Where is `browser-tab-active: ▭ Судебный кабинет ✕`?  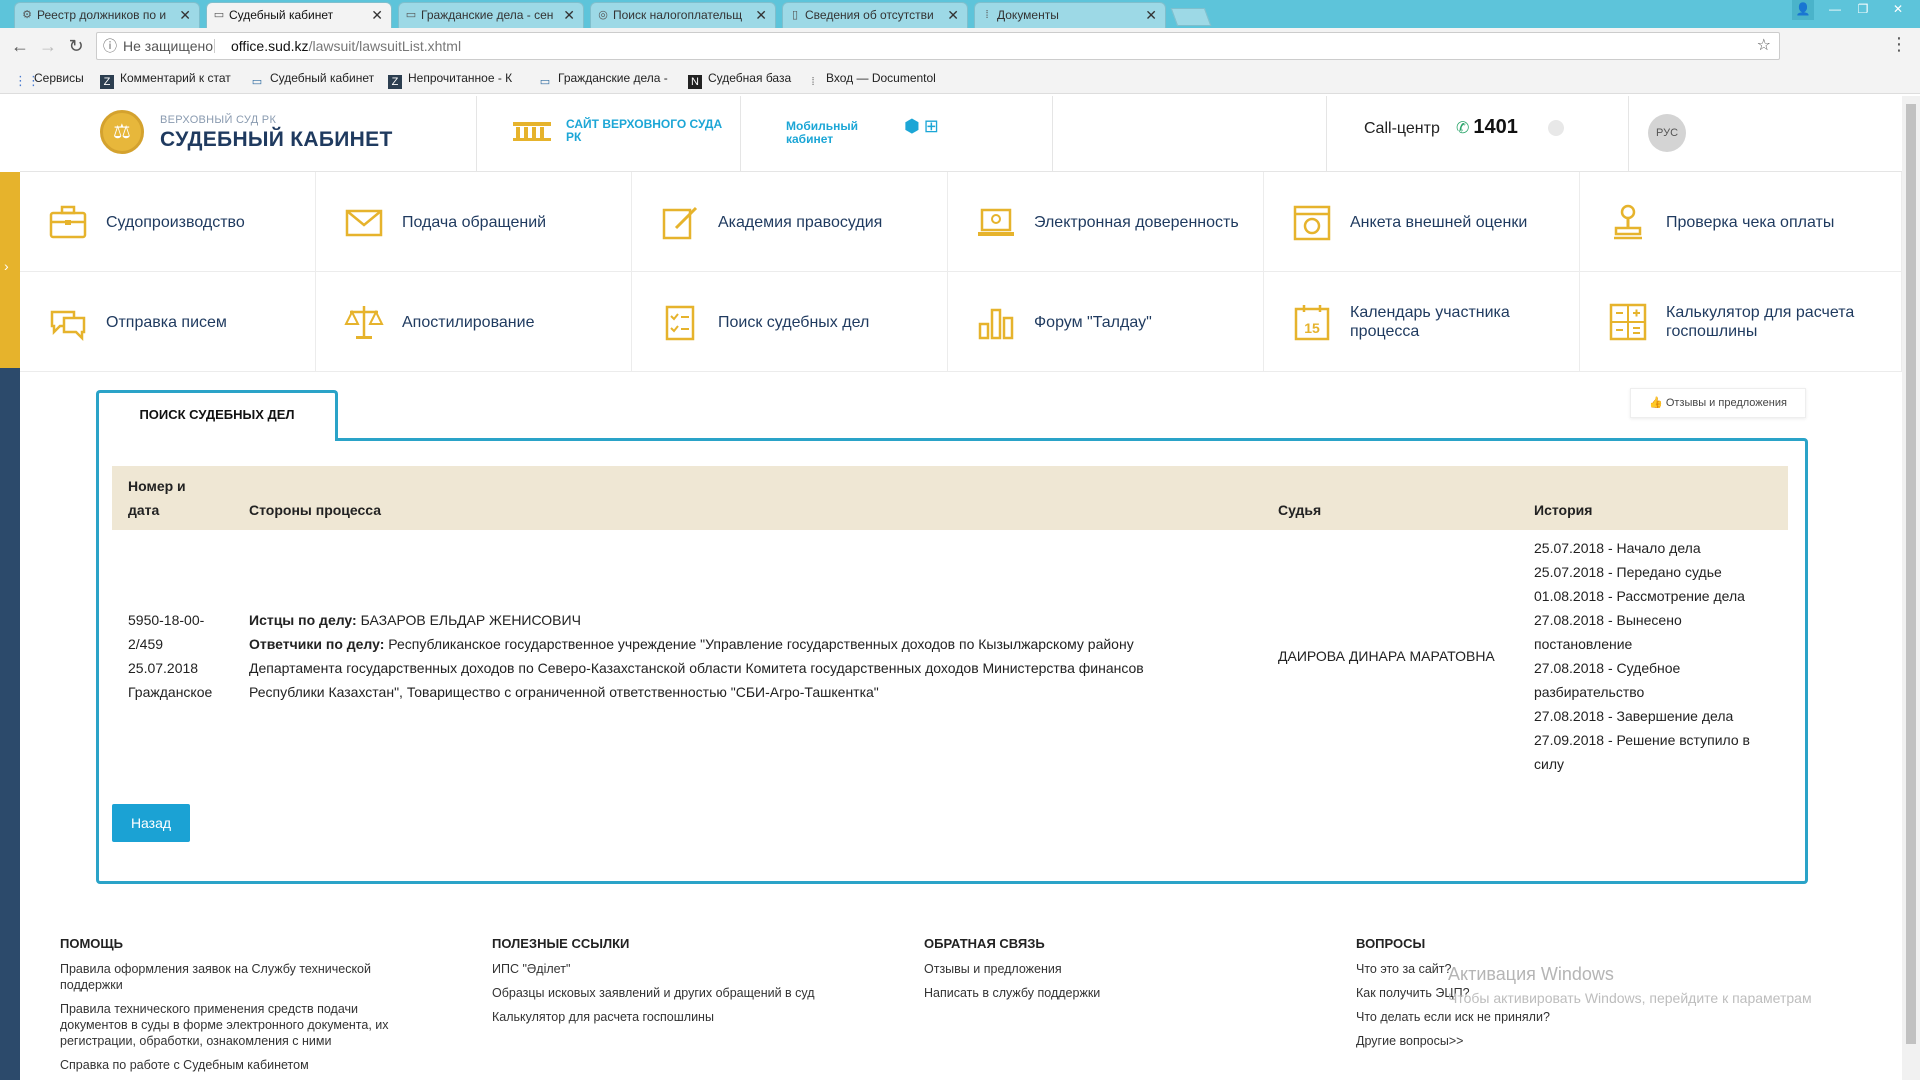 browser-tab-active: ▭ Судебный кабинет ✕ is located at coordinates (299, 15).